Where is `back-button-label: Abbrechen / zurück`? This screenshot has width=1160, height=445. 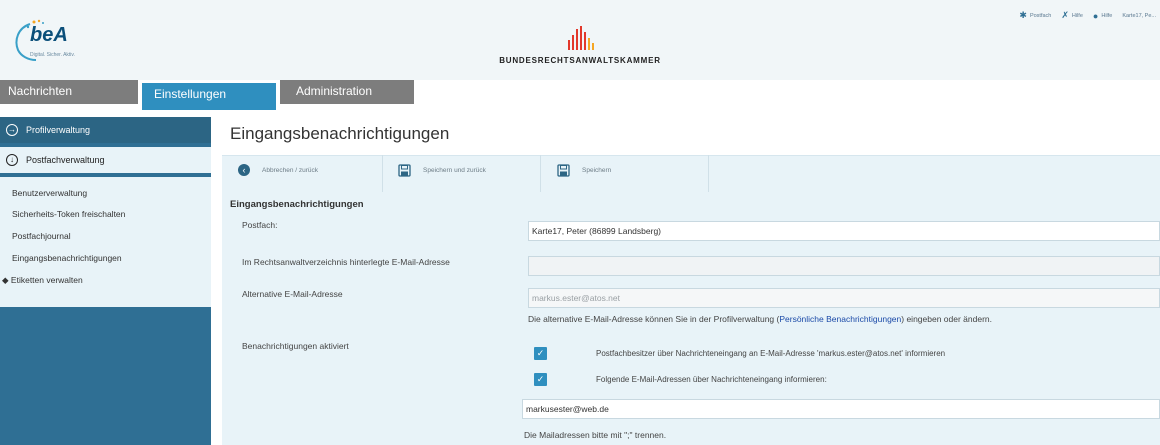 back-button-label: Abbrechen / zurück is located at coordinates (290, 170).